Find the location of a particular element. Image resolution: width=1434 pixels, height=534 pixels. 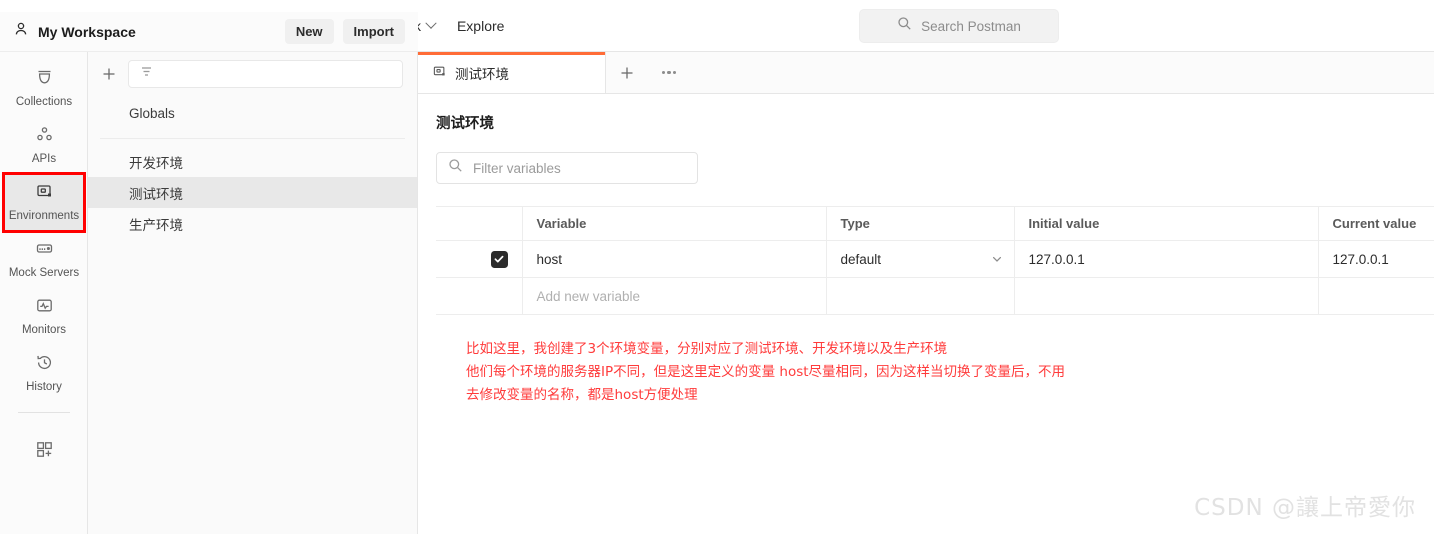

checkmark-icon is located at coordinates (499, 259).